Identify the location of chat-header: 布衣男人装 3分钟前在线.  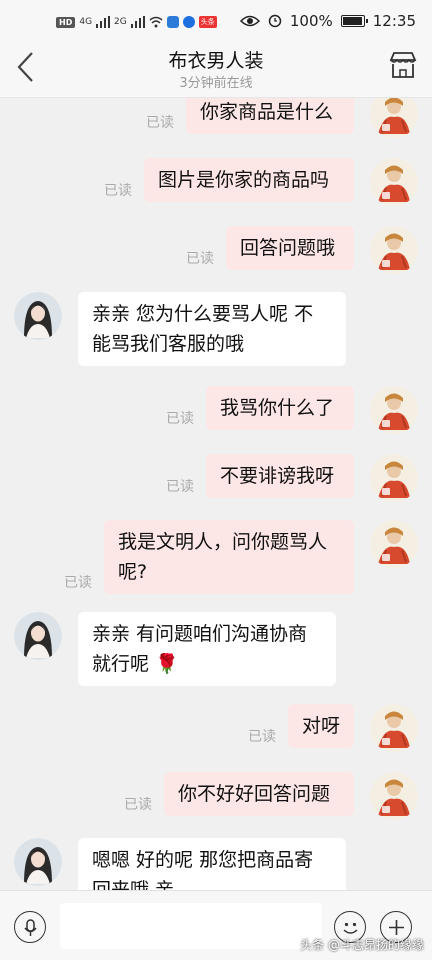
(216, 67).